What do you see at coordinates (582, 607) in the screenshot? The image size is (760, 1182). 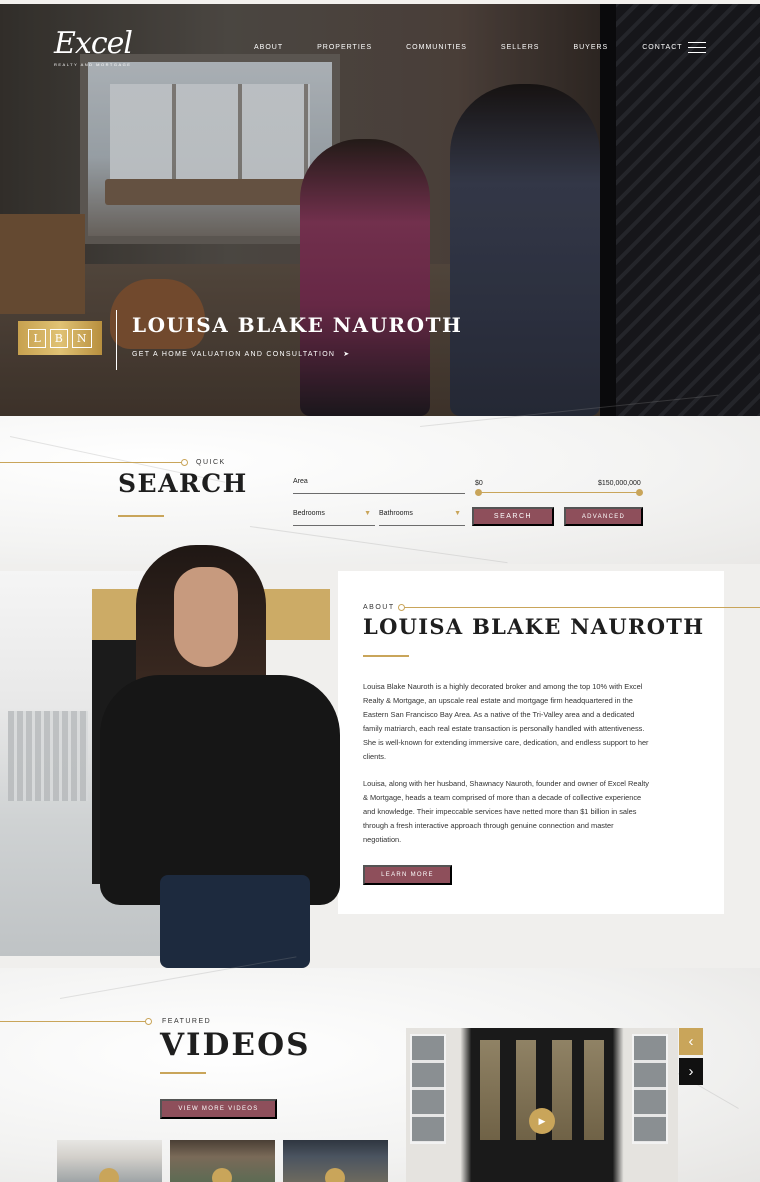 I see `about-accent-line` at bounding box center [582, 607].